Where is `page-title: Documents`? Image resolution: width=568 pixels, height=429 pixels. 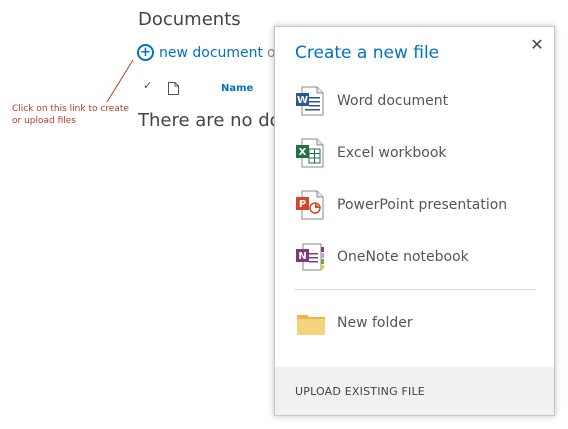
page-title: Documents is located at coordinates (189, 19).